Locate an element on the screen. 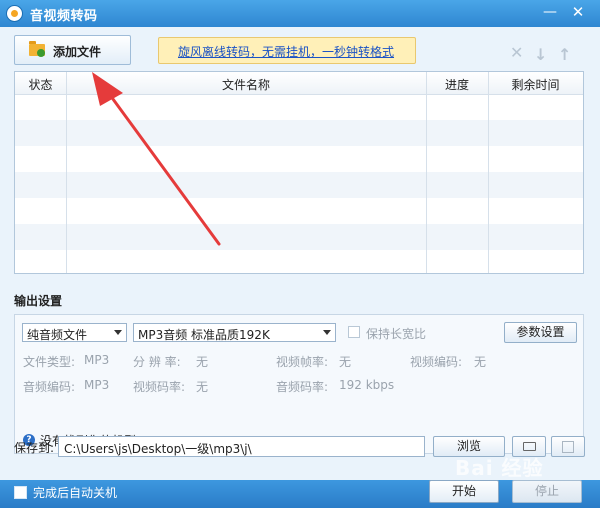 The height and width of the screenshot is (508, 600). video-fps-label: 视频帧率: is located at coordinates (302, 362).